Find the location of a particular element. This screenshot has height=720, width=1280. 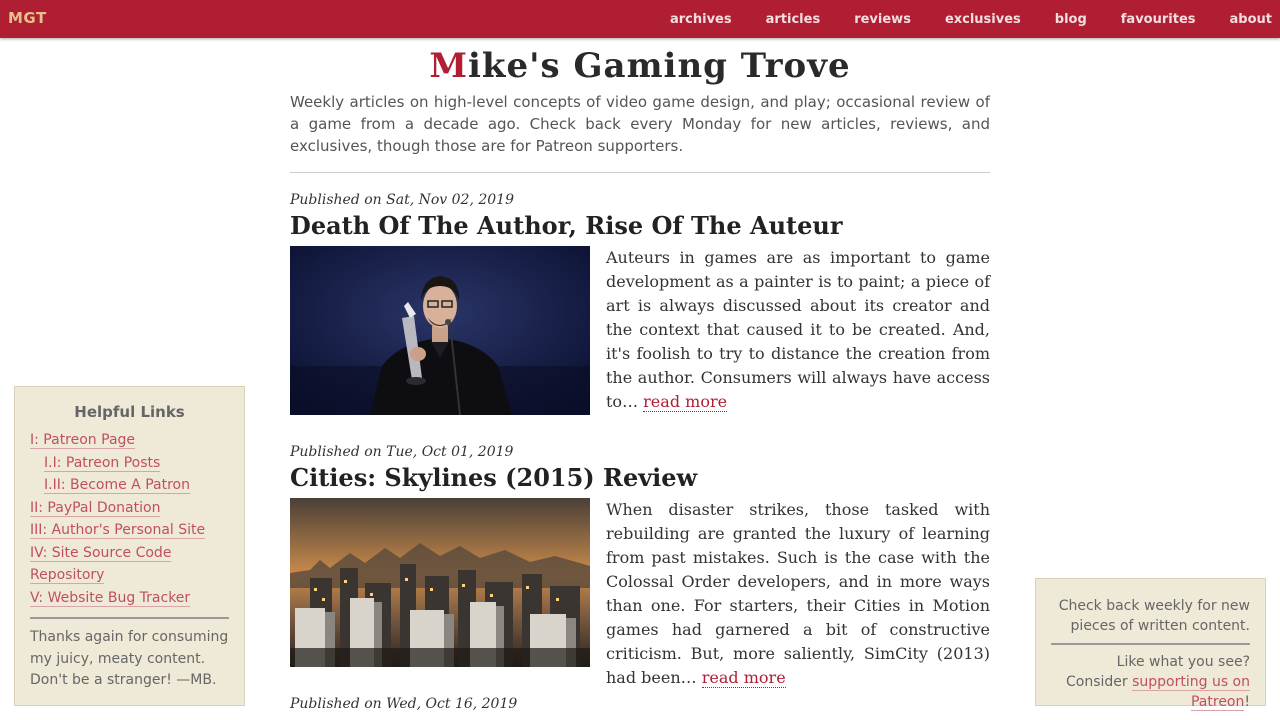

list-item: I.II: Become A Patron is located at coordinates (129, 485).